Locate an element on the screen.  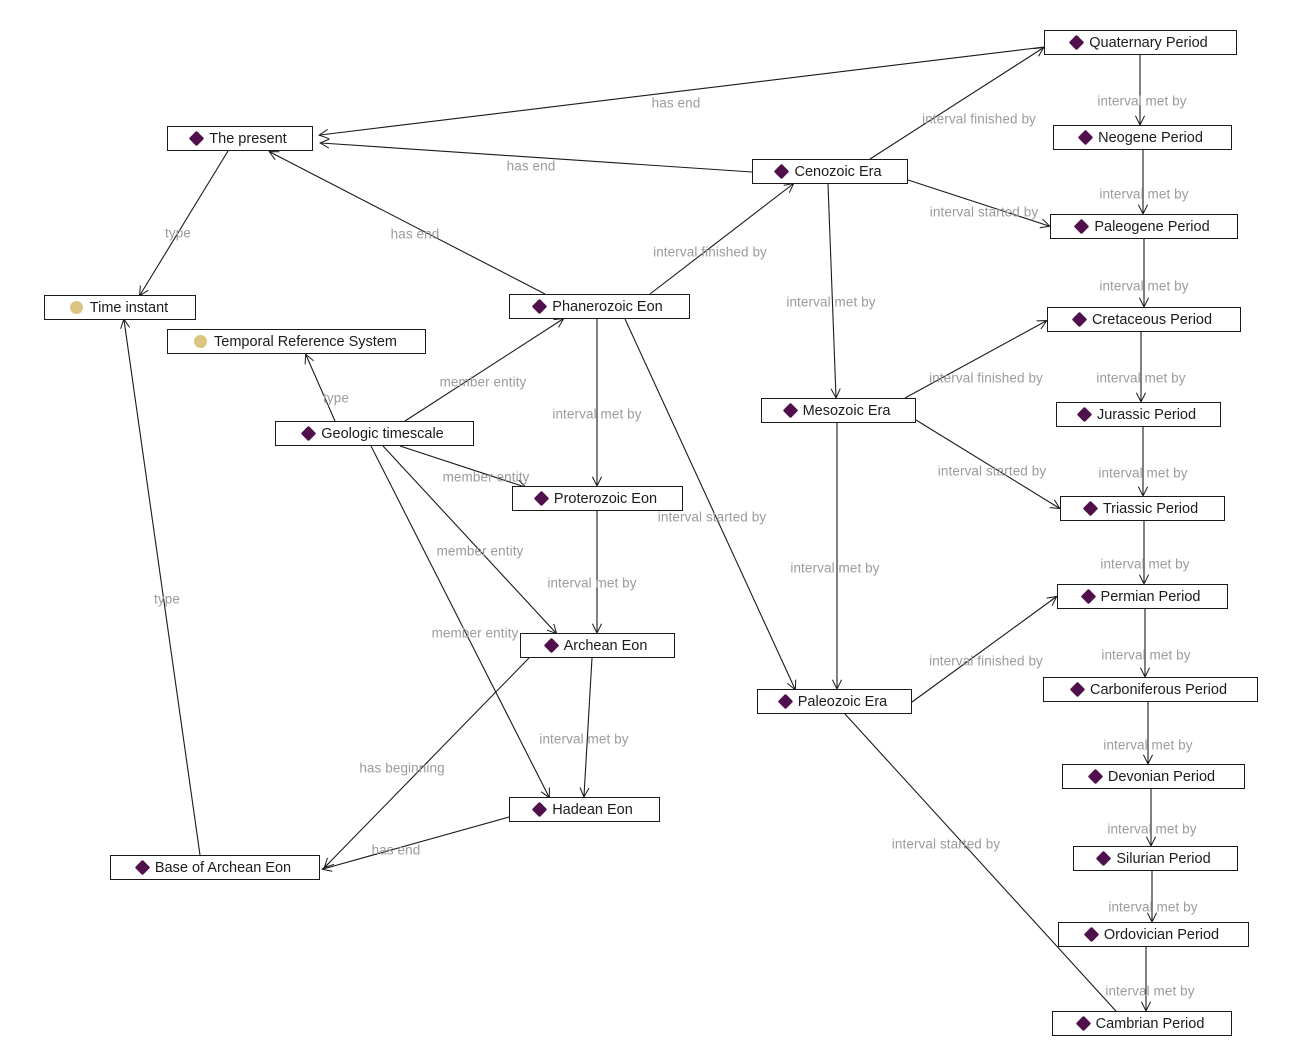
node-cambrian: Cambrian Period is located at coordinates (1142, 1023).